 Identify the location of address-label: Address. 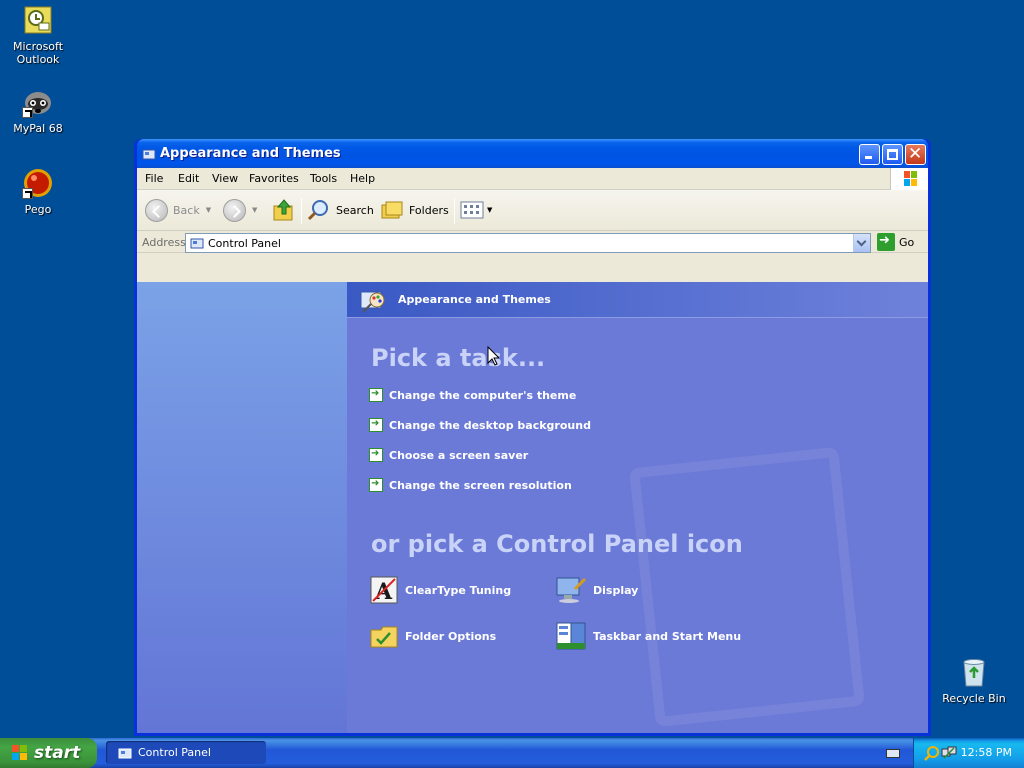
(164, 242).